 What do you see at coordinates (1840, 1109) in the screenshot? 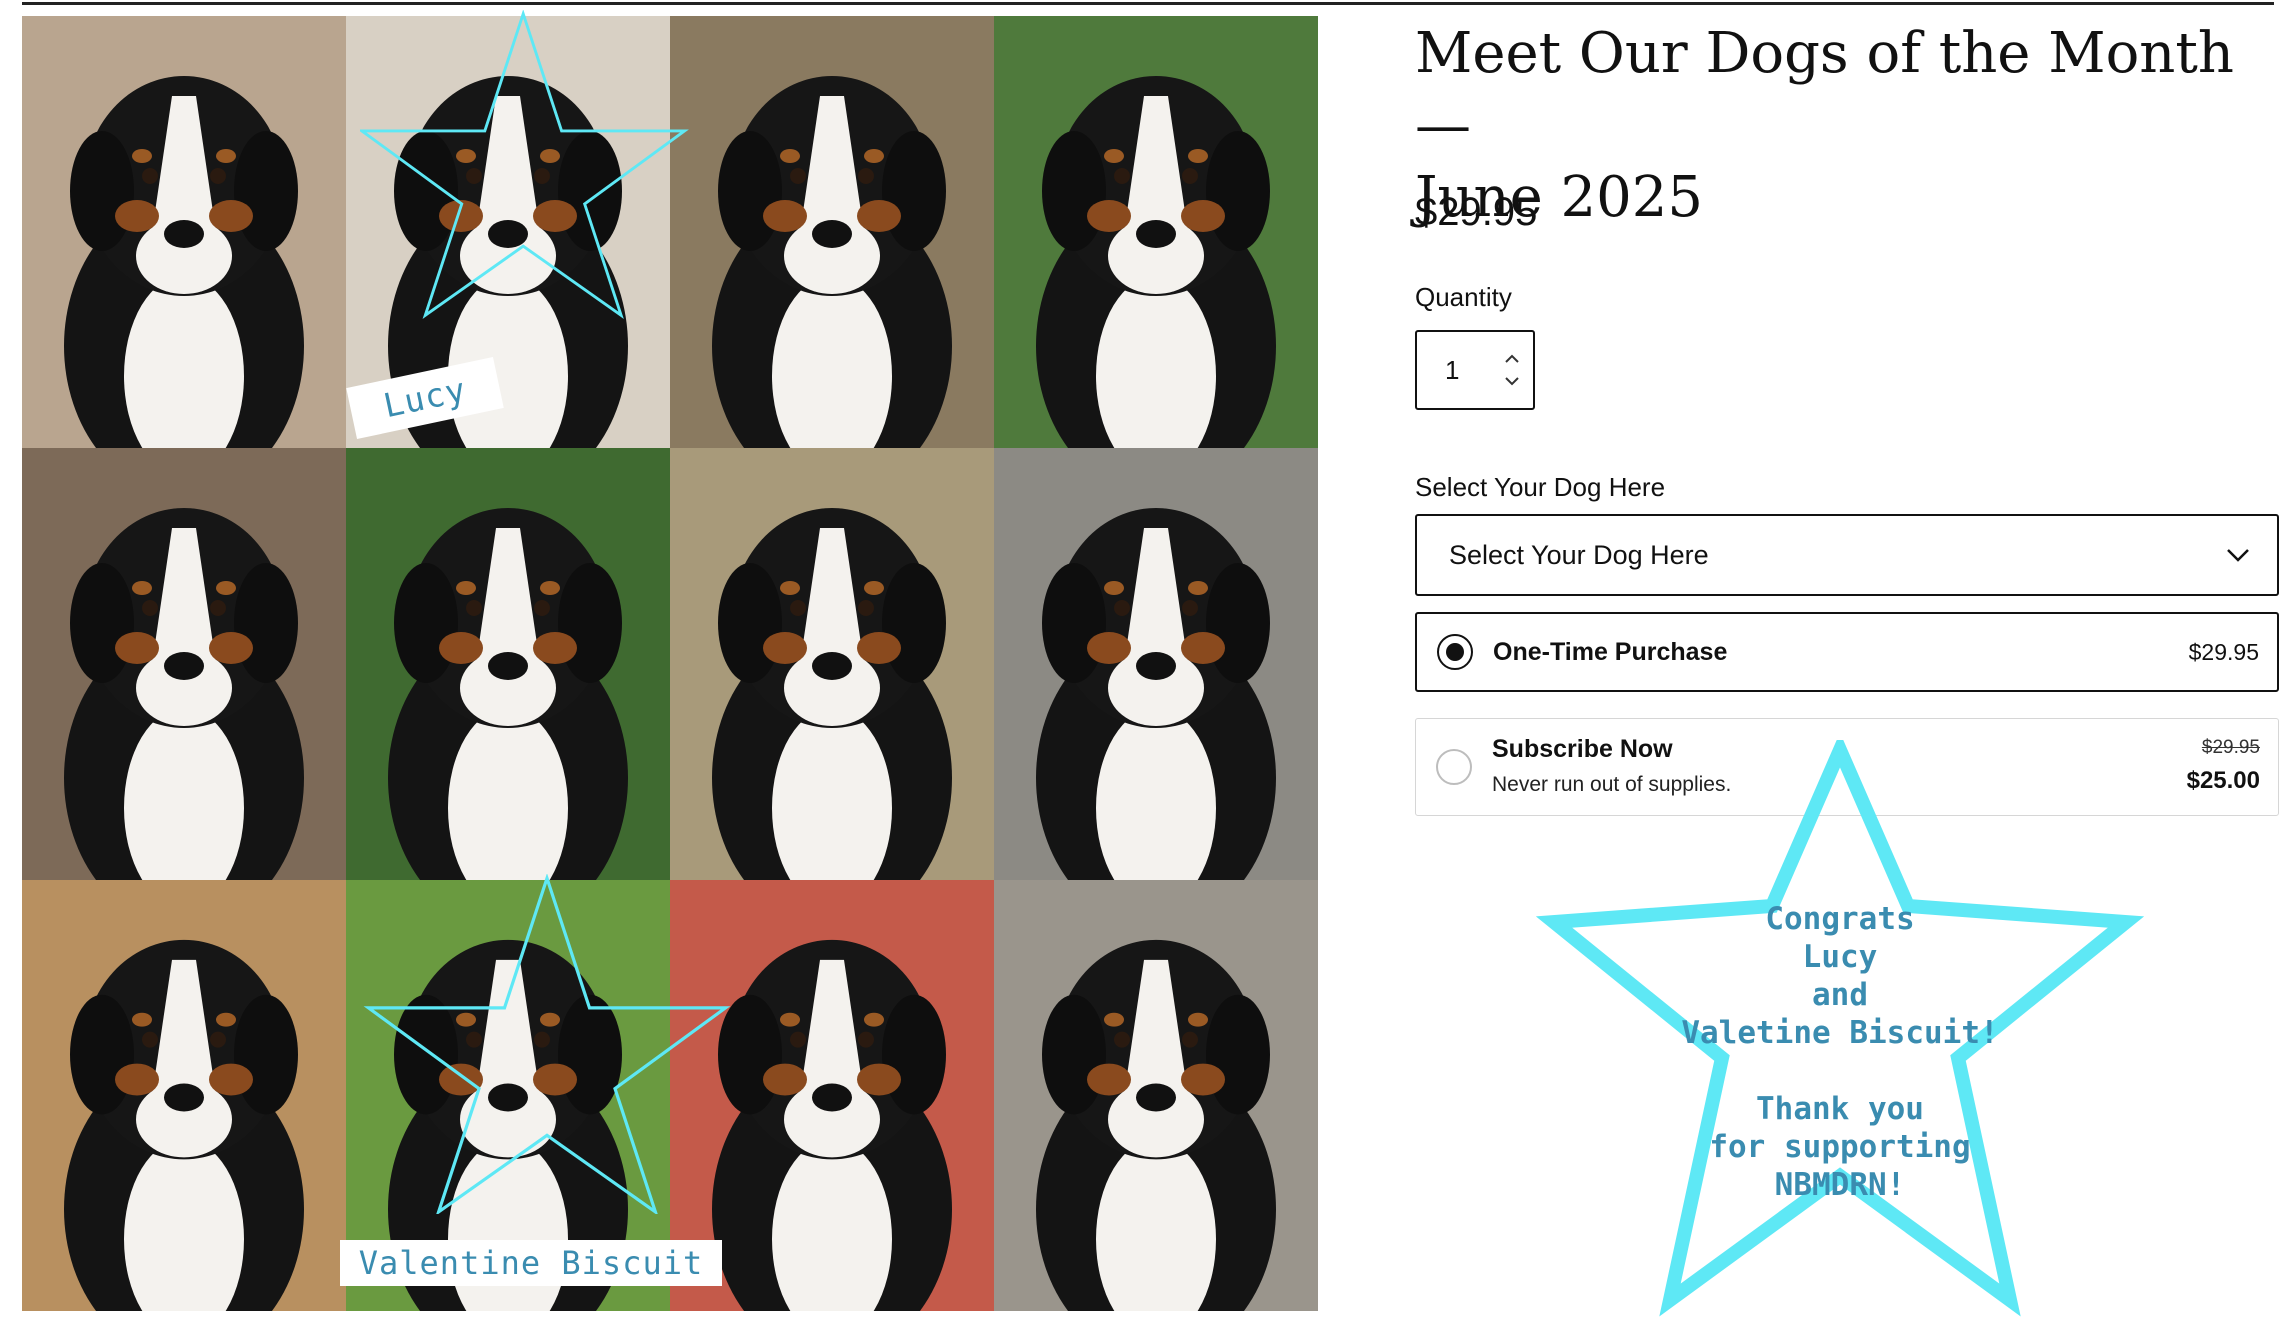
I see `congrats-line: Thank you` at bounding box center [1840, 1109].